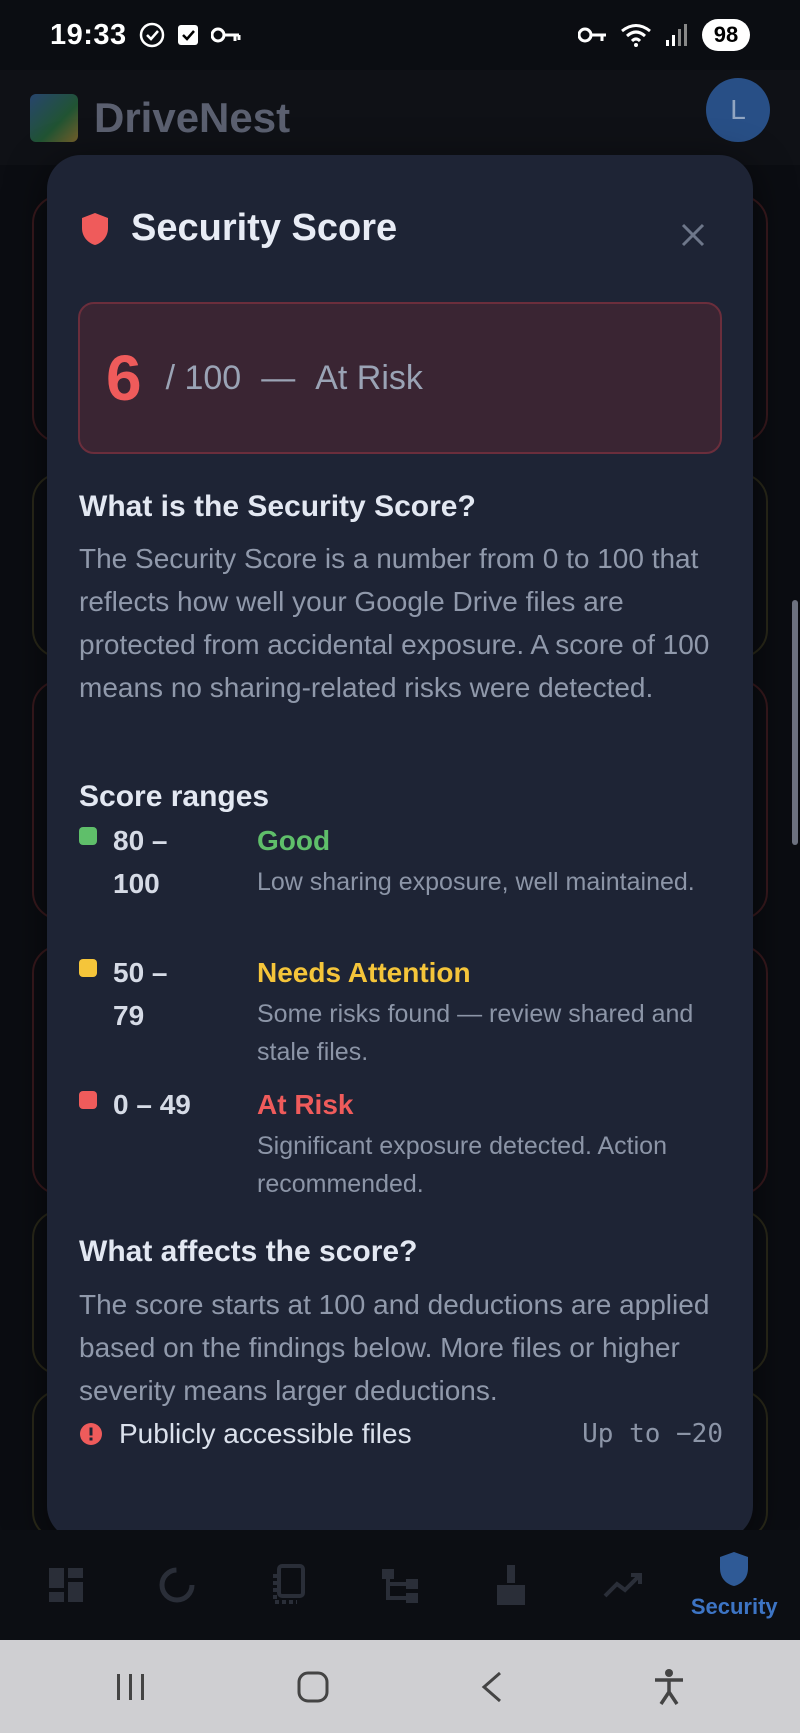  I want to click on avatar: L, so click(738, 110).